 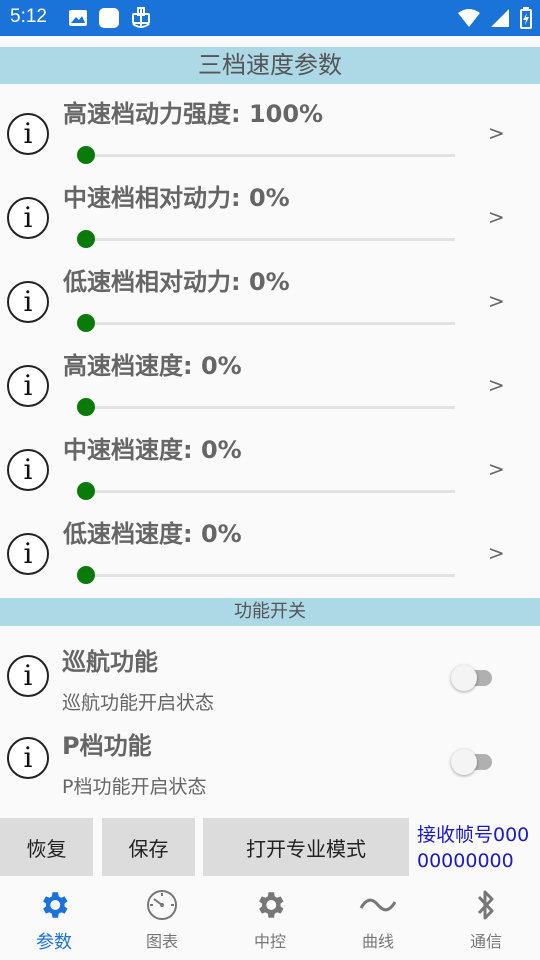 I want to click on slider-row: i 中速档相对动力: 0% >, so click(x=270, y=210).